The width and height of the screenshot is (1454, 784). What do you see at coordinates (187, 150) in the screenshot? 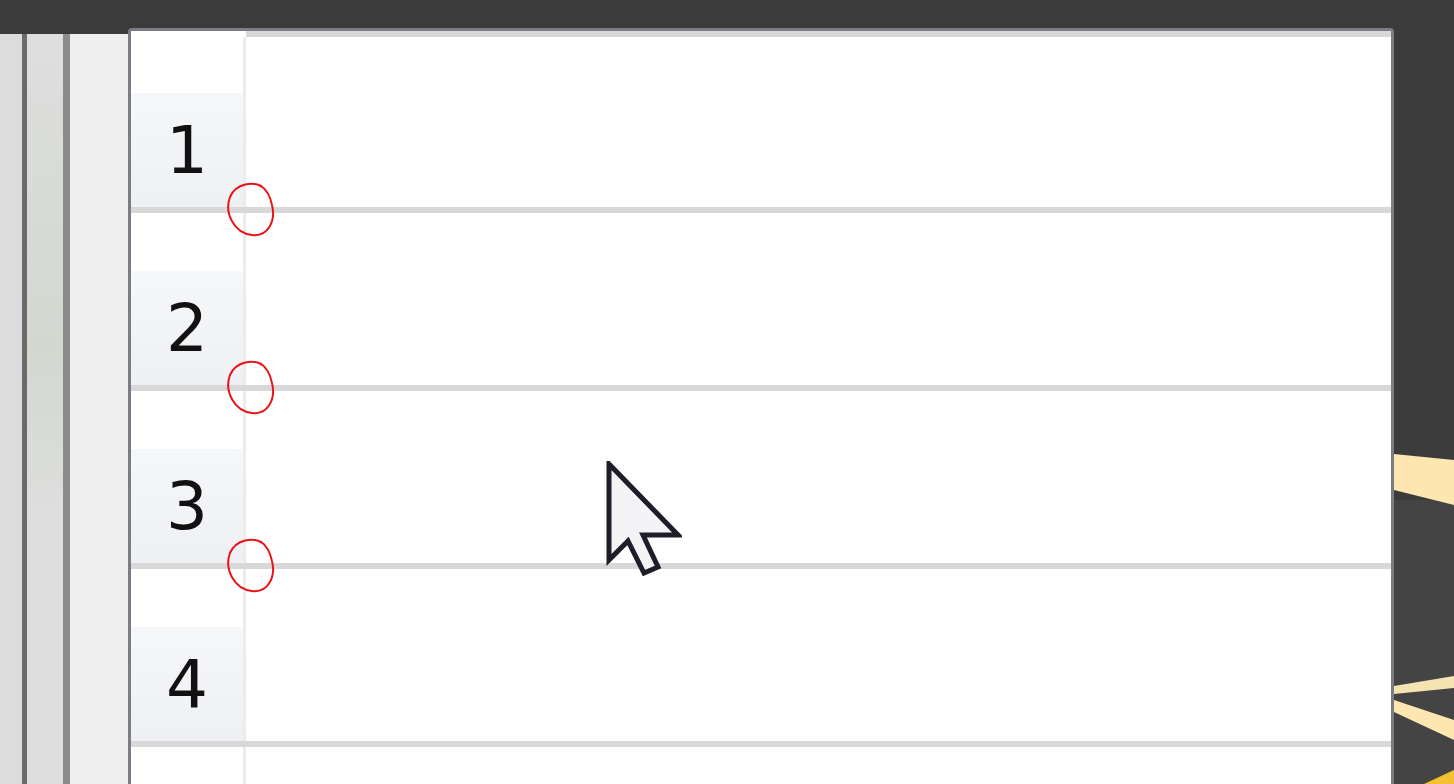
I see `row-number: 1` at bounding box center [187, 150].